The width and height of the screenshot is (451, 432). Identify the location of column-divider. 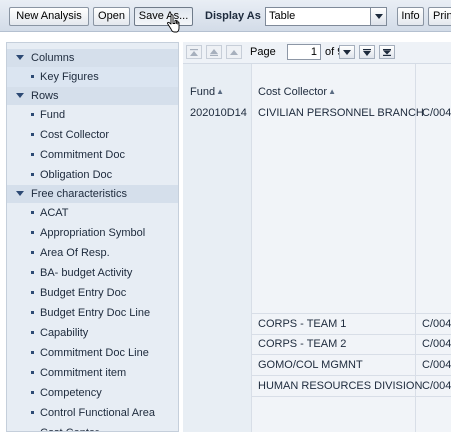
(251, 248).